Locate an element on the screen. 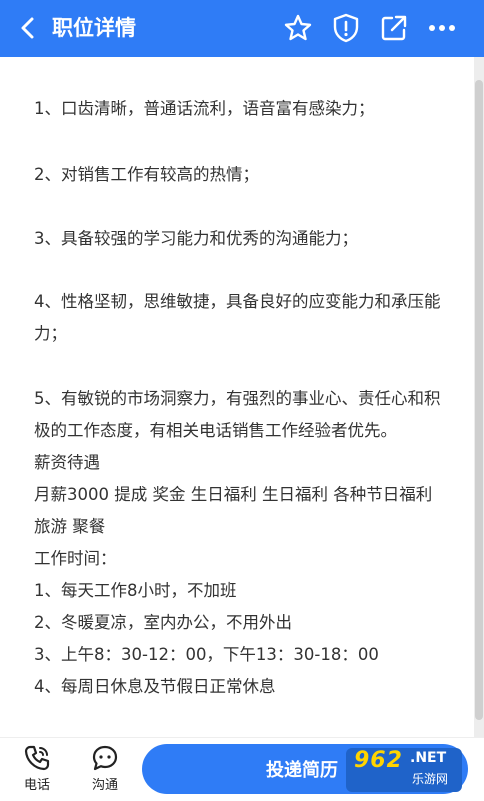 Image resolution: width=484 pixels, height=801 pixels. description-line: 4、性格坚韧，思维敏捷，具备良好的应变能力和承压能 is located at coordinates (237, 301).